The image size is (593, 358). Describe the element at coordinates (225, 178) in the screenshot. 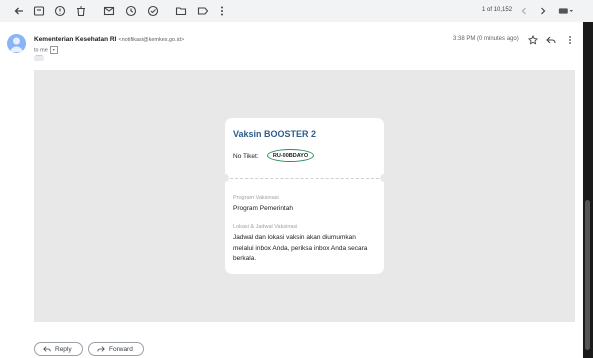

I see `card-notch-left` at that location.